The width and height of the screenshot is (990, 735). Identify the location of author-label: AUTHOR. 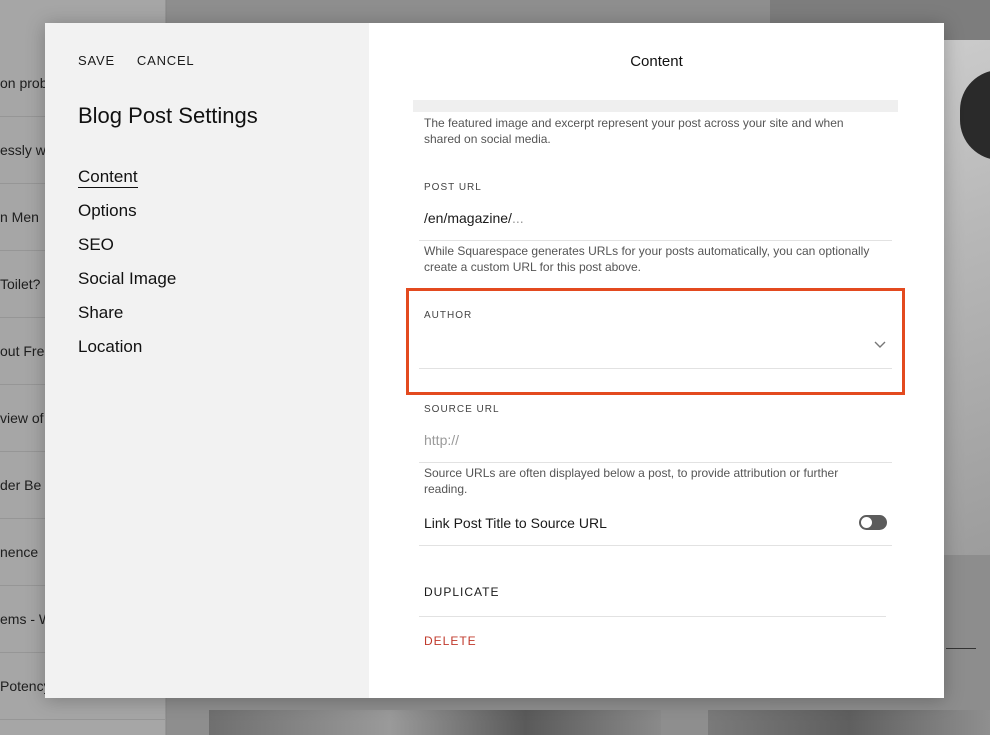
(448, 315).